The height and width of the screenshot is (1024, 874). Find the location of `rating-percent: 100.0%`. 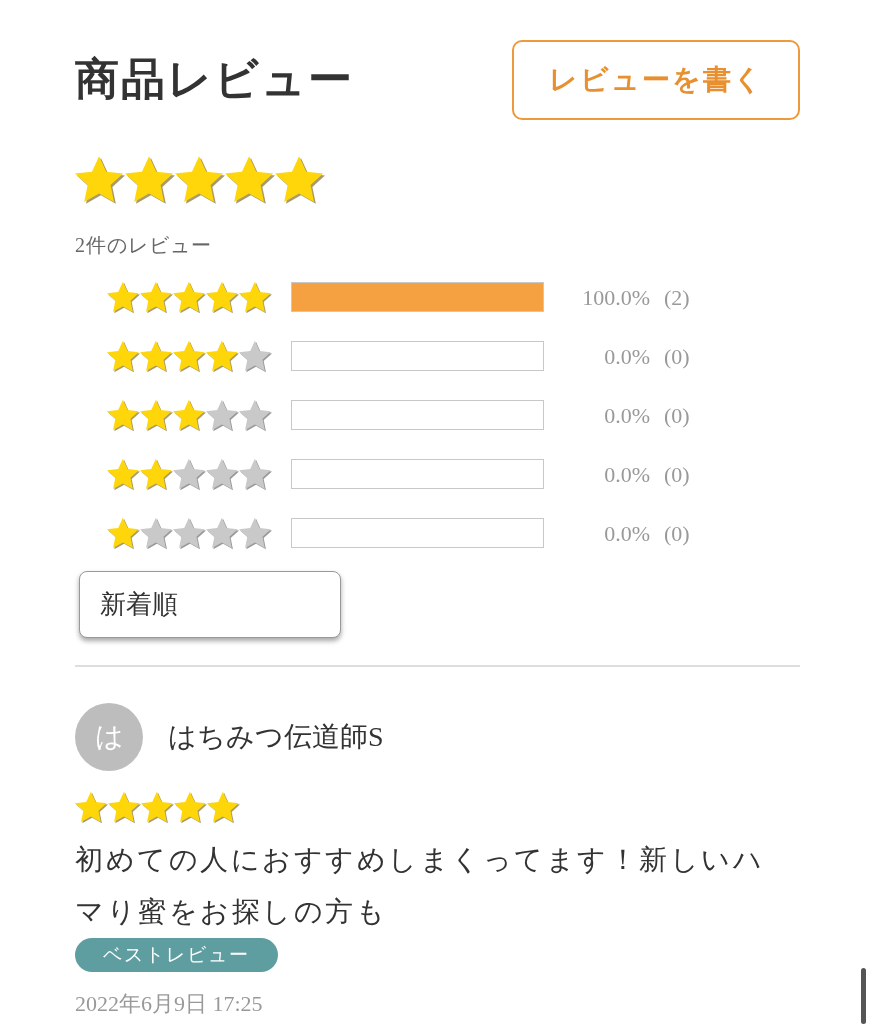

rating-percent: 100.0% is located at coordinates (615, 297).